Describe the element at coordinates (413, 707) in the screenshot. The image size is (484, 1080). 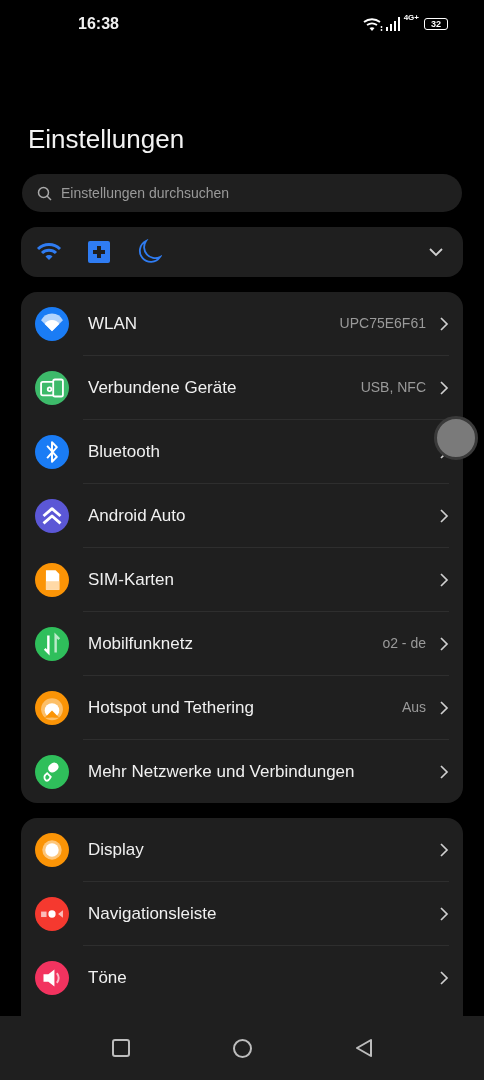
I see `setting-value: Aus` at that location.